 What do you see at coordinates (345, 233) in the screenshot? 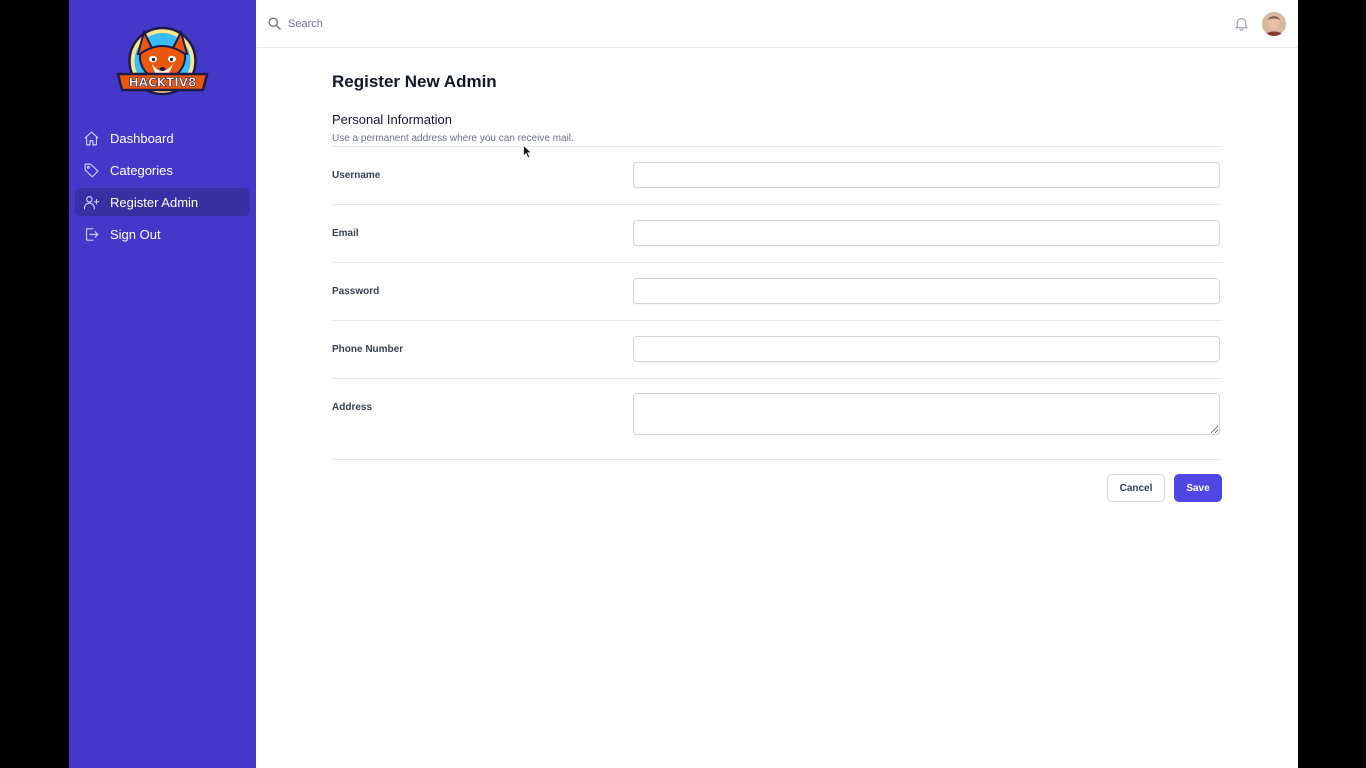
I see `email-label: Email` at bounding box center [345, 233].